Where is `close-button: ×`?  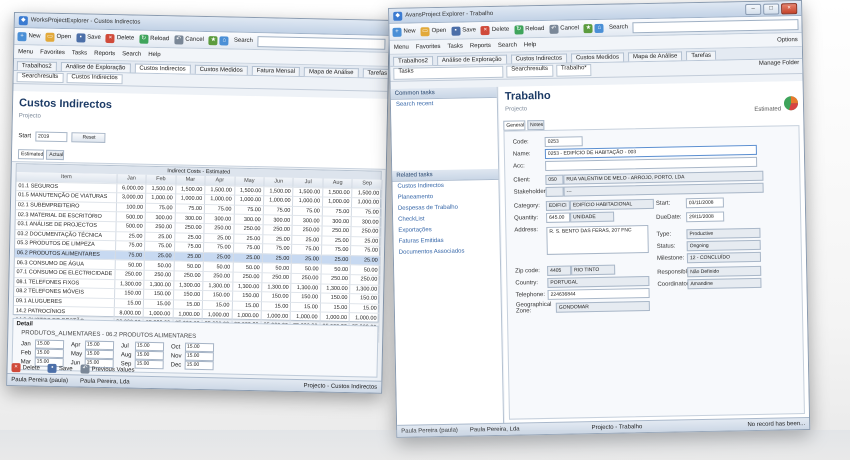 close-button: × is located at coordinates (789, 8).